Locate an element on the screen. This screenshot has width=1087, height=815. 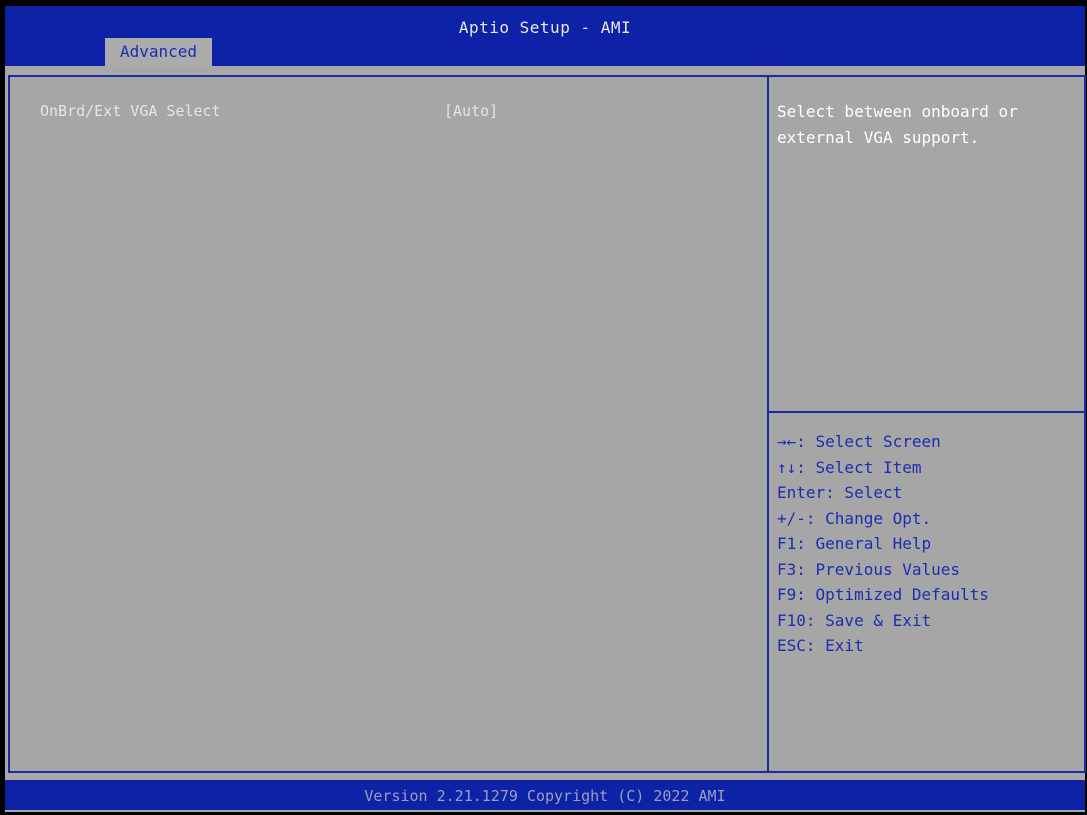
header-bar: Aptio Setup - AMI Advanced is located at coordinates (545, 36).